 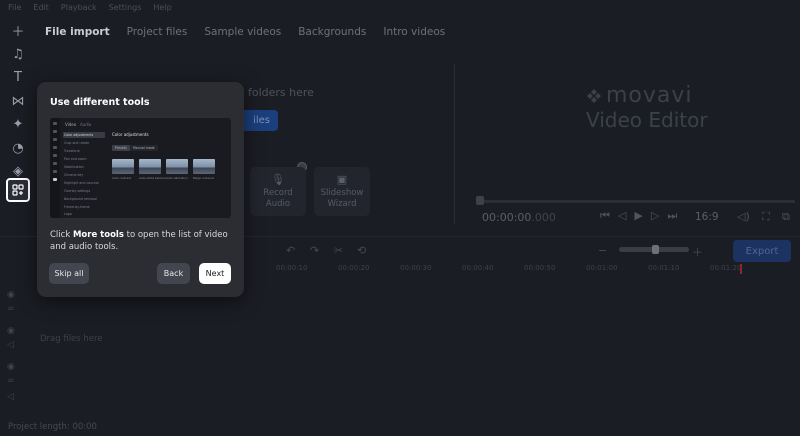 What do you see at coordinates (242, 32) in the screenshot?
I see `tab-sample-videos: Sample videos` at bounding box center [242, 32].